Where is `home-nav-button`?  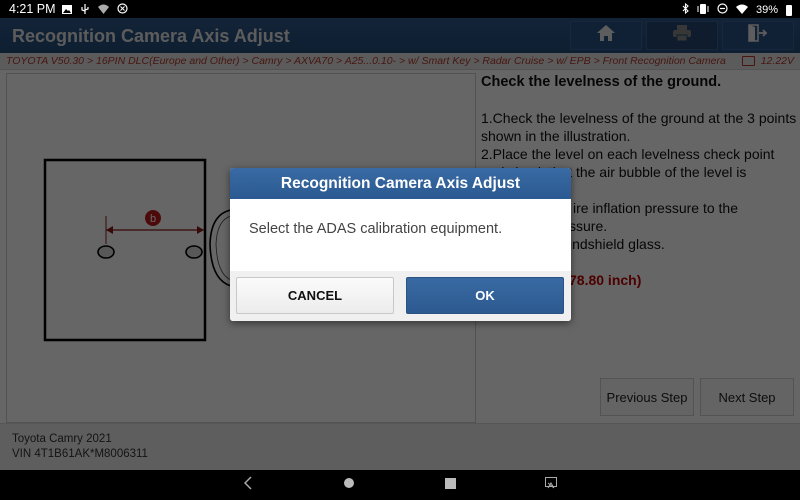 home-nav-button is located at coordinates (349, 485).